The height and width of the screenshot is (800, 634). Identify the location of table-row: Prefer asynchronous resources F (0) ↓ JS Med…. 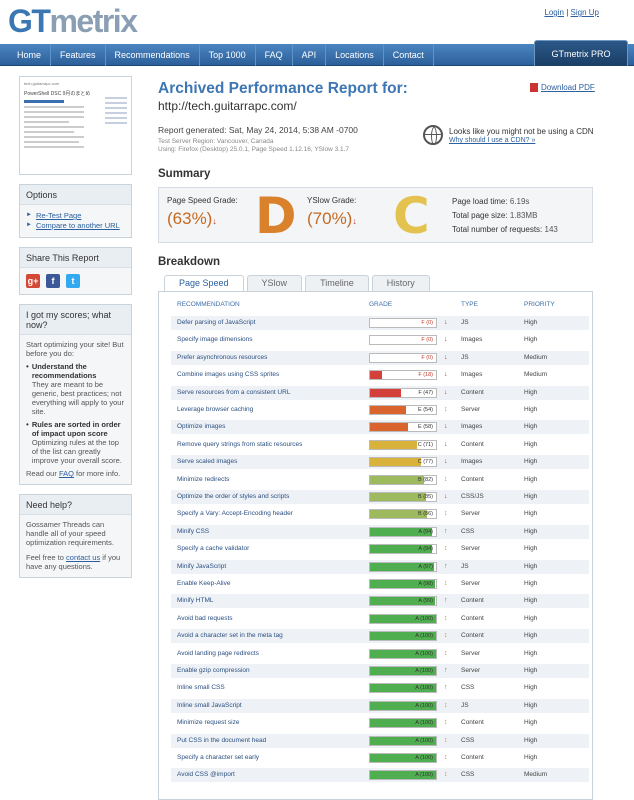
(380, 357).